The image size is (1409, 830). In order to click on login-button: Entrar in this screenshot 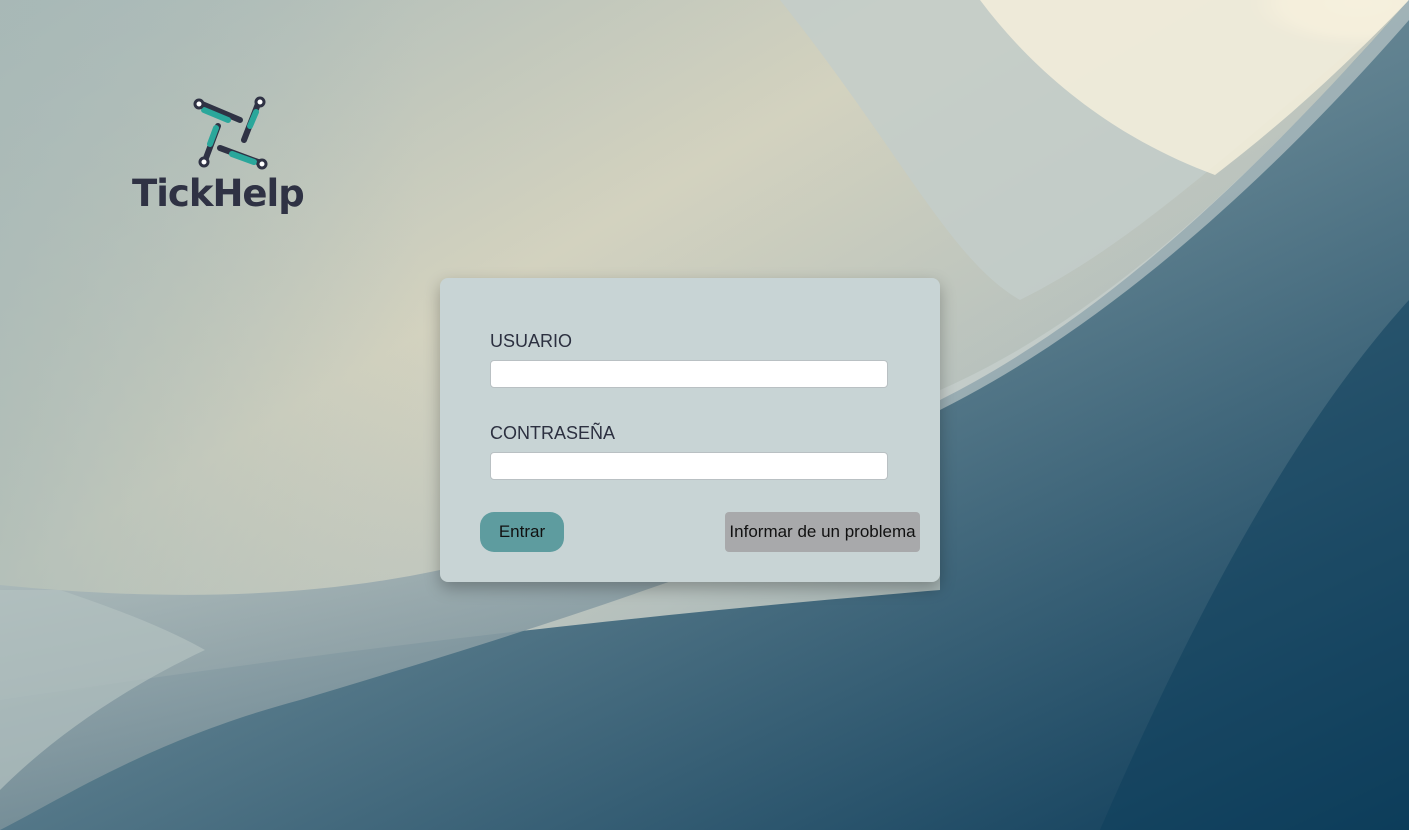, I will do `click(522, 532)`.